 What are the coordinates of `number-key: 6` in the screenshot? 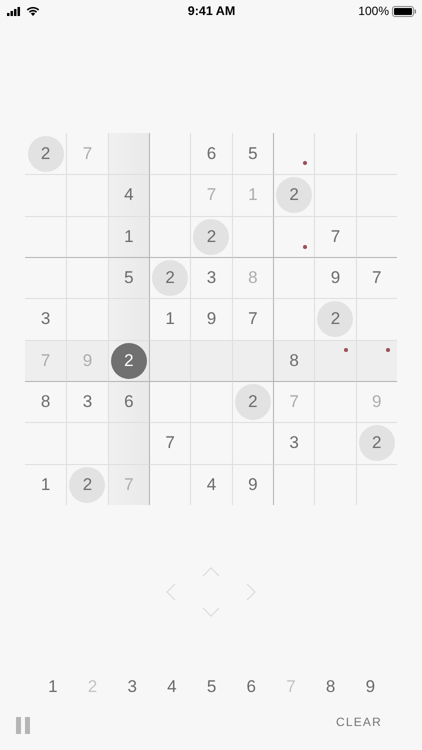 It's located at (251, 686).